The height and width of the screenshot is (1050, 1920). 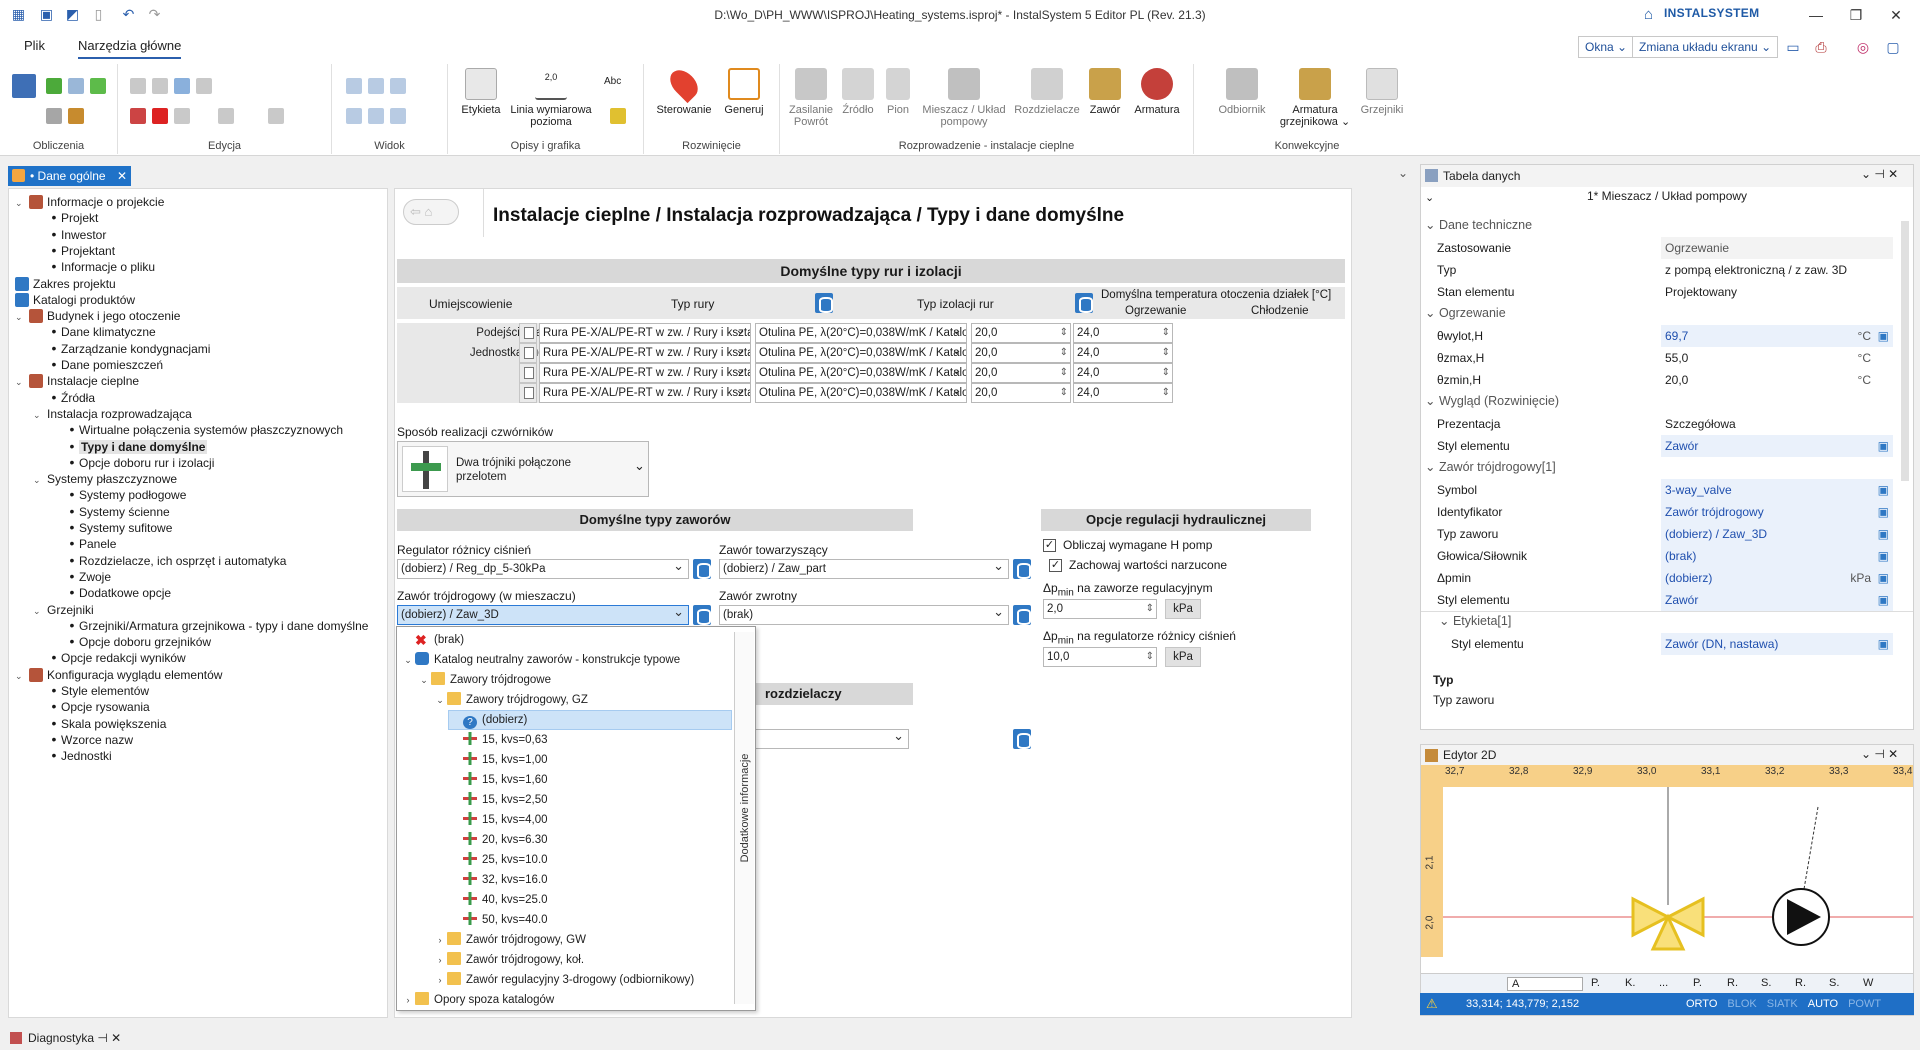 What do you see at coordinates (376, 86) in the screenshot?
I see `zoom-out-icon` at bounding box center [376, 86].